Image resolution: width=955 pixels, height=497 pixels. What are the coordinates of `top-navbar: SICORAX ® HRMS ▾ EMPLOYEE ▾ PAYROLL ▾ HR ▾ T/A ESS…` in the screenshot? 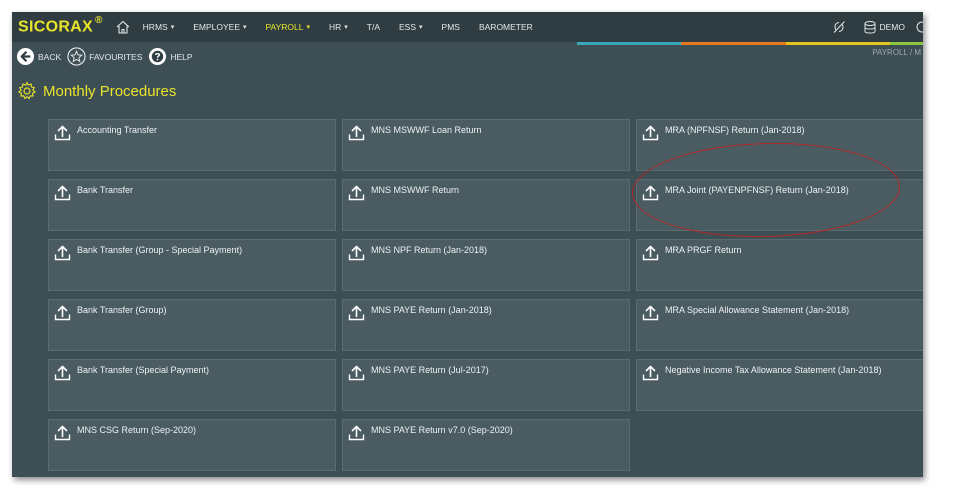 It's located at (467, 27).